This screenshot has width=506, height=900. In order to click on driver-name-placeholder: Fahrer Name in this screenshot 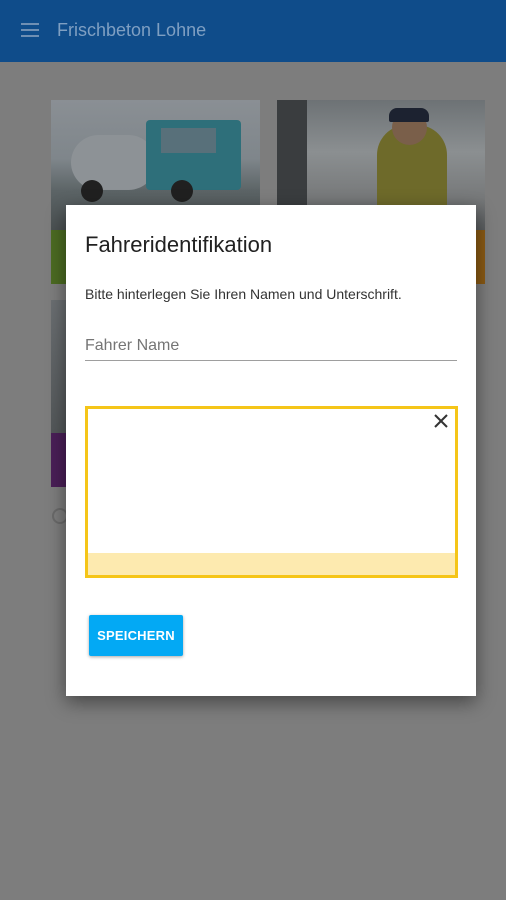, I will do `click(132, 345)`.